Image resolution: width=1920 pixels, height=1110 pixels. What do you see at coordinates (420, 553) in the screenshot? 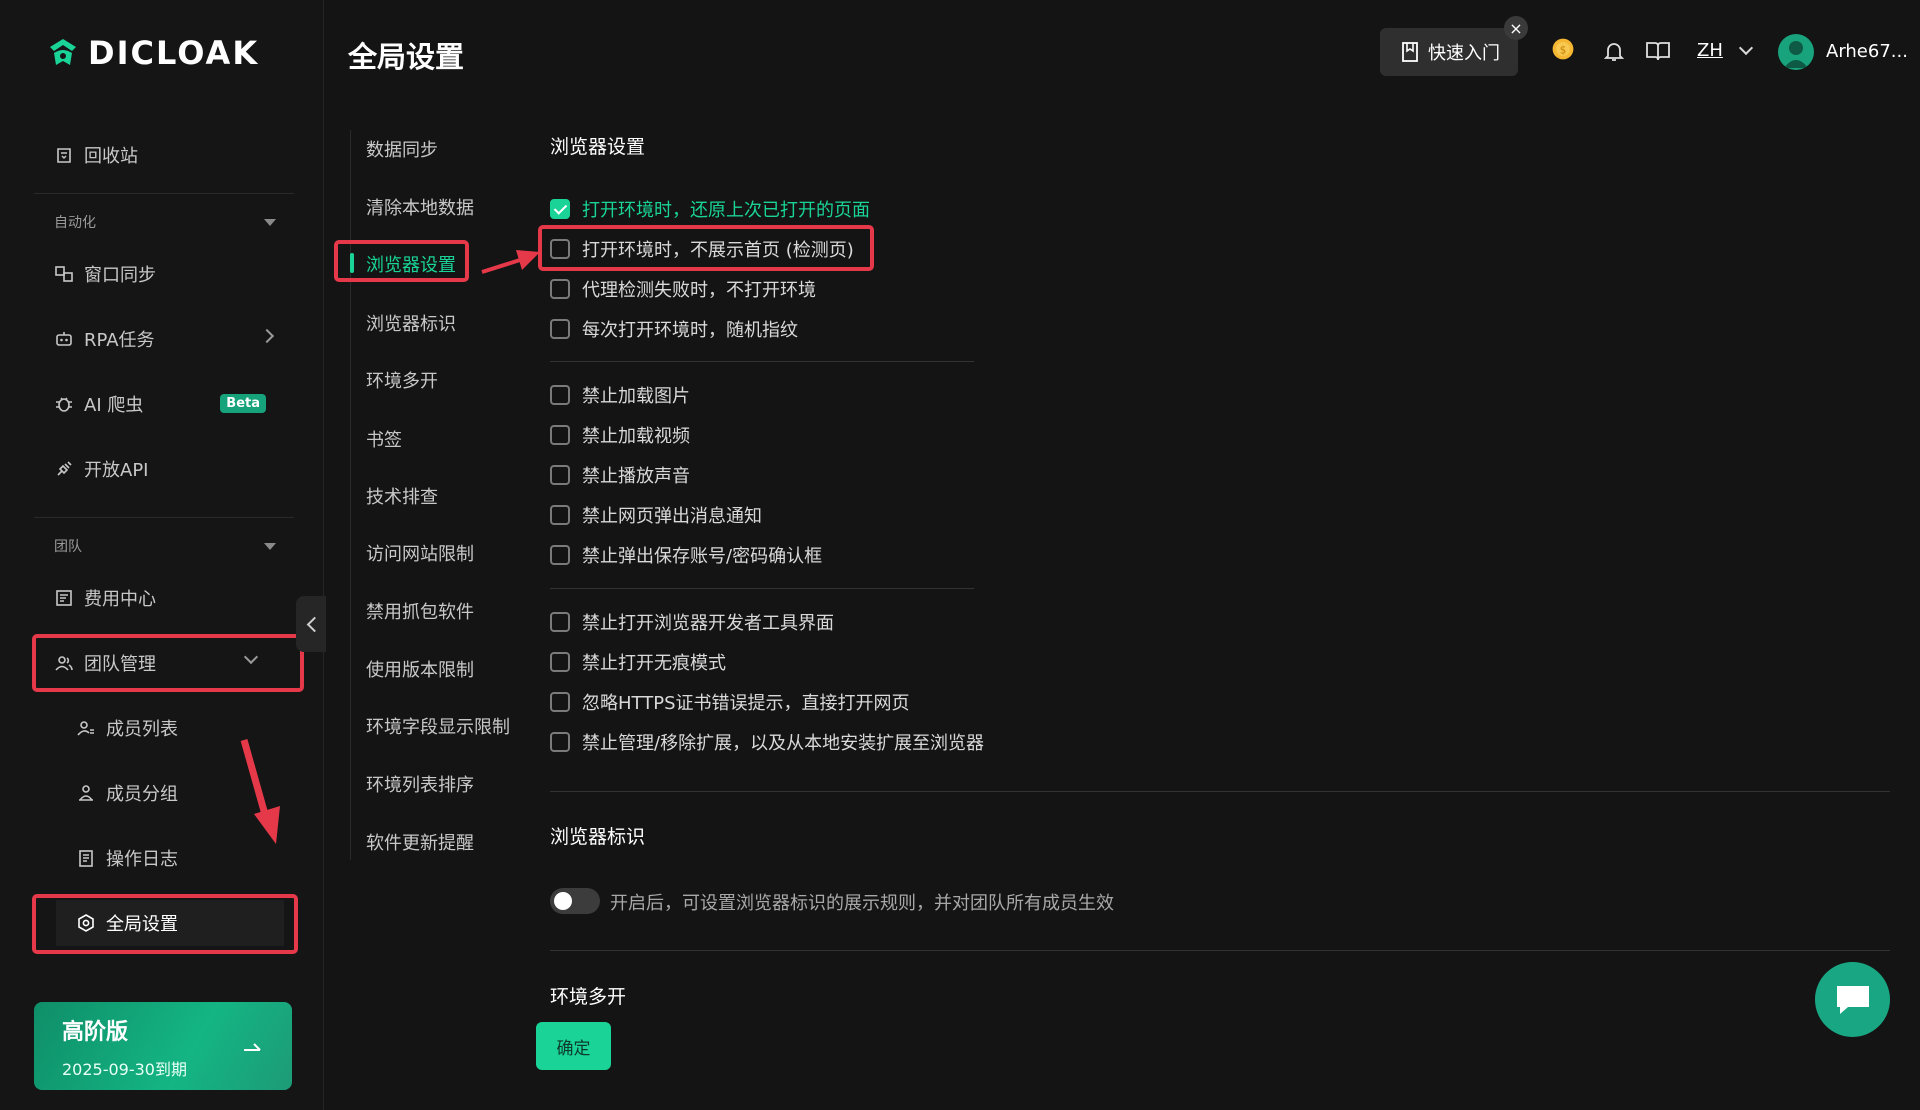
I see `subnav-item: 访问网站限制` at bounding box center [420, 553].